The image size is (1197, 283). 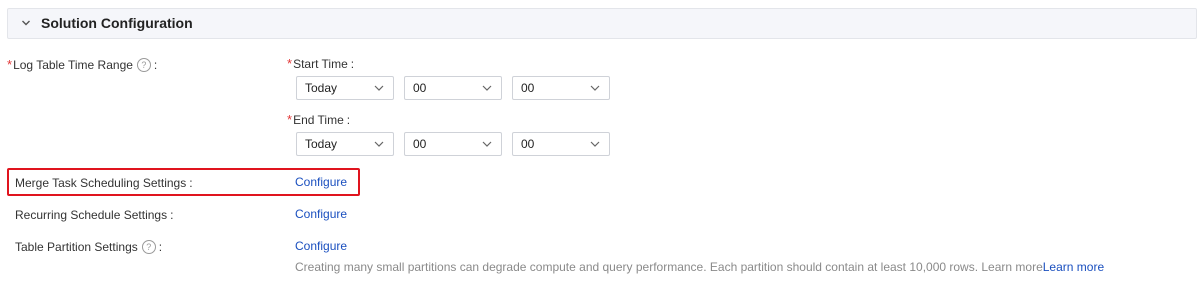 I want to click on start-day-select: Today, so click(x=345, y=88).